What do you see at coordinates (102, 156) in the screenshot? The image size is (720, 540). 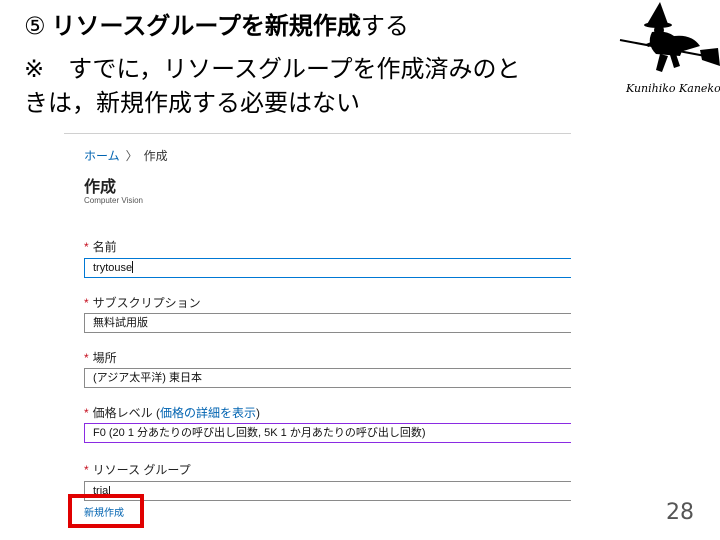 I see `breadcrumb-home-link: ホーム` at bounding box center [102, 156].